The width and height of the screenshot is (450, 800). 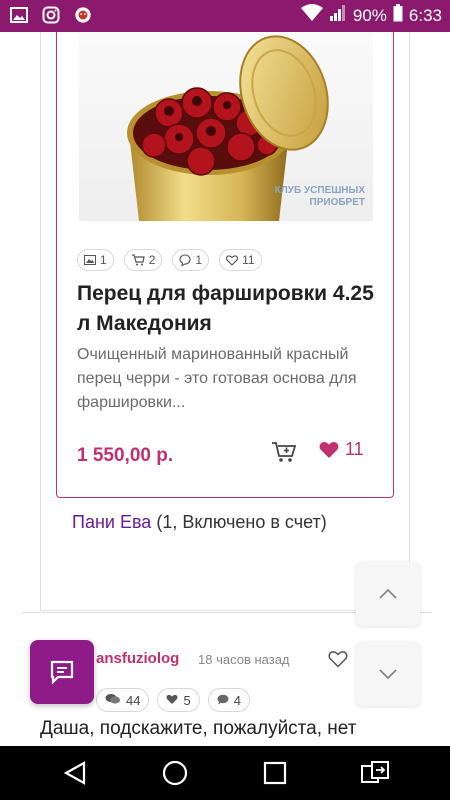 I want to click on comment-likes-count: 5, so click(x=187, y=700).